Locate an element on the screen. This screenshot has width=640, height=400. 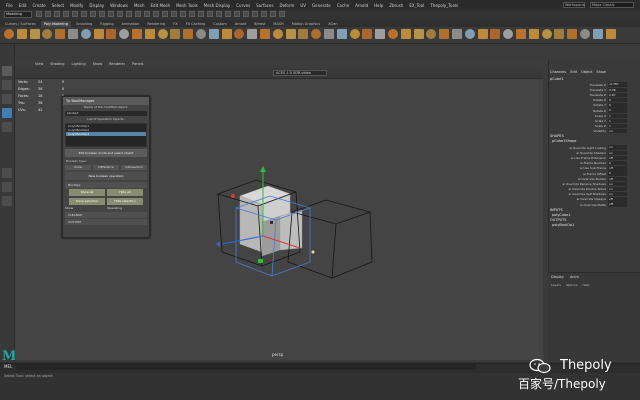
menu-item: Arnold is located at coordinates (361, 5).